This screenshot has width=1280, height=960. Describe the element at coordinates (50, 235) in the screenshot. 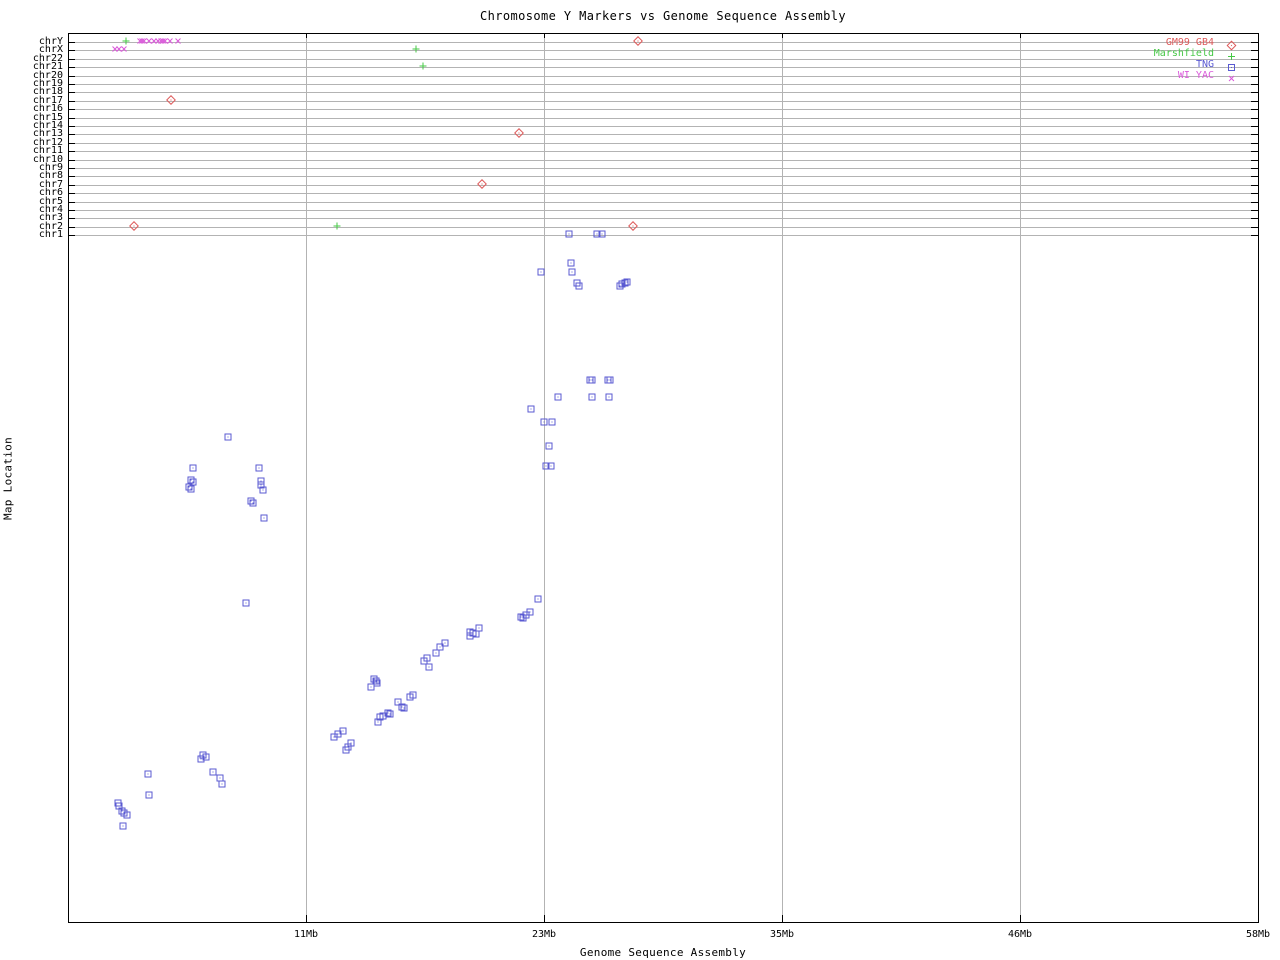

I see `y-row-label-chr1: chr1` at that location.